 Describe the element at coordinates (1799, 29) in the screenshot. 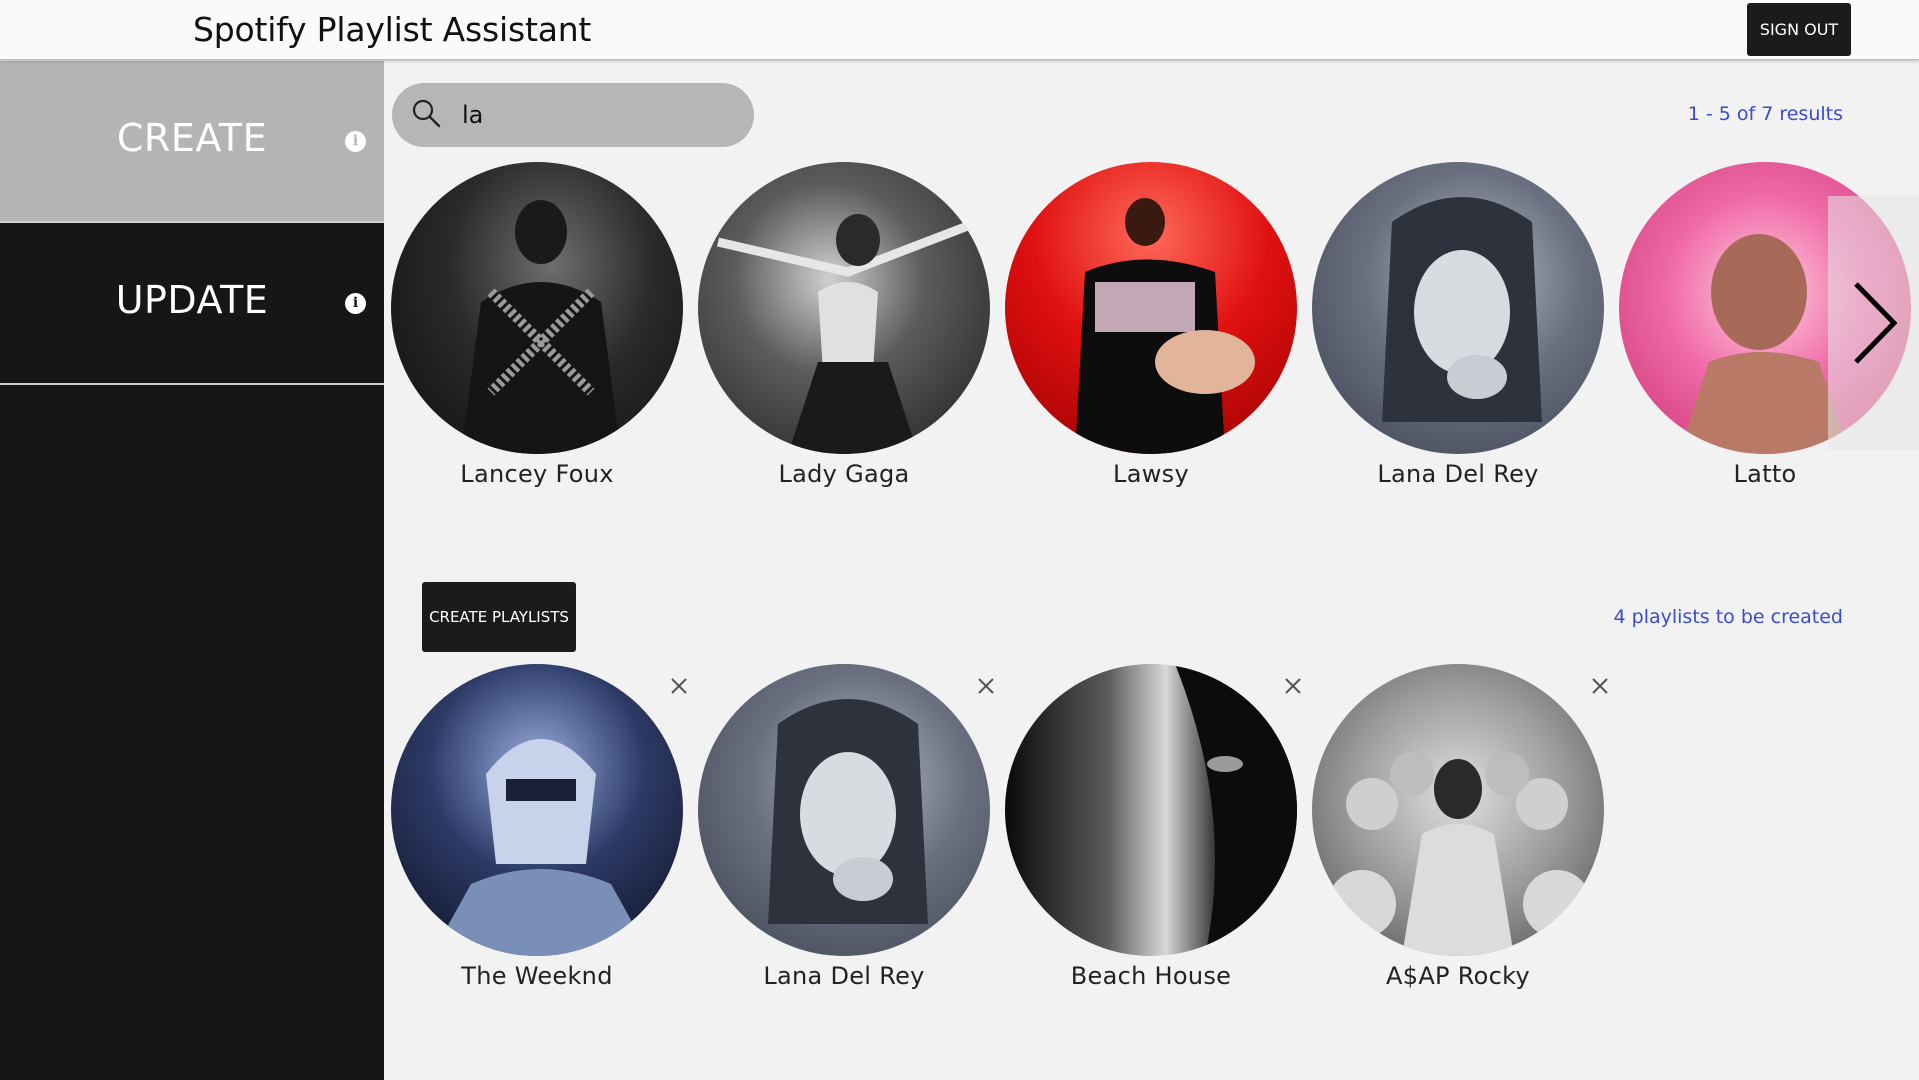

I see `sign-out-button: SIGN OUT` at that location.